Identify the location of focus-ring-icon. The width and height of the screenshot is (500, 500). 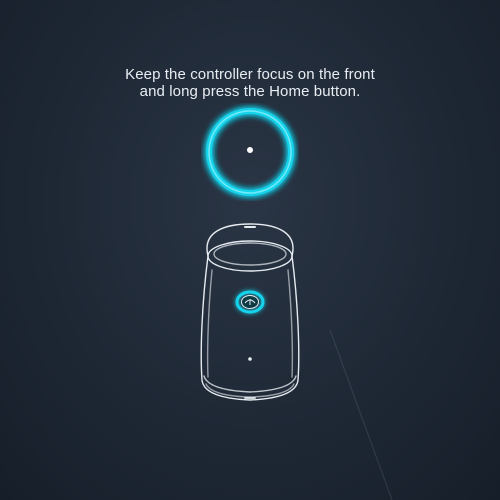
(250, 152).